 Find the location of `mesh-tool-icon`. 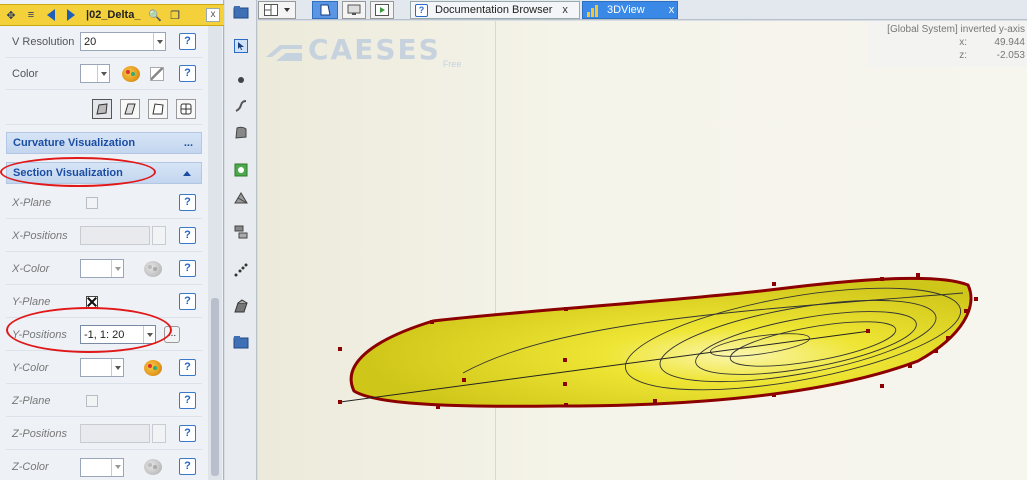

mesh-tool-icon is located at coordinates (241, 198).